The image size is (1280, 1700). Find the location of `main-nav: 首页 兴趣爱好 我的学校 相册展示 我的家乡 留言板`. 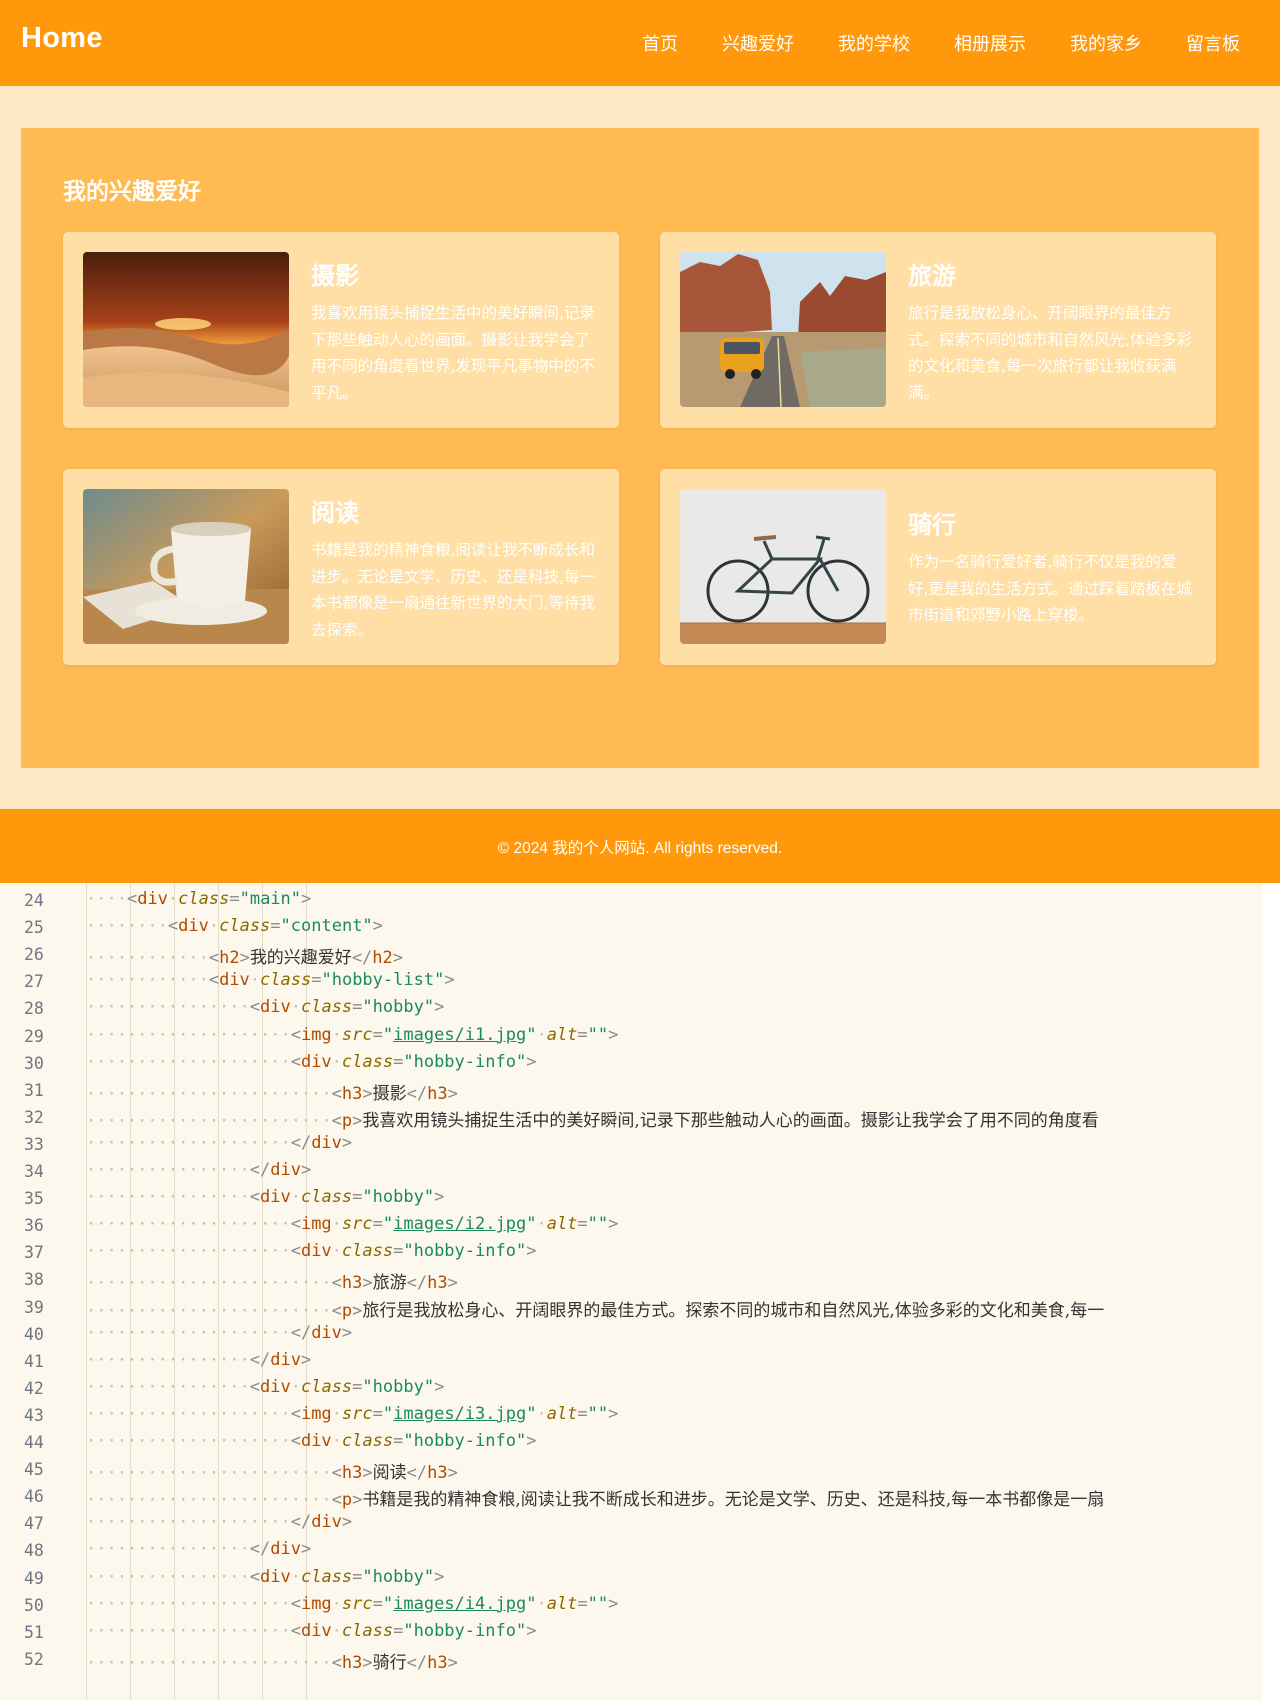

main-nav: 首页 兴趣爱好 我的学校 相册展示 我的家乡 留言板 is located at coordinates (919, 43).